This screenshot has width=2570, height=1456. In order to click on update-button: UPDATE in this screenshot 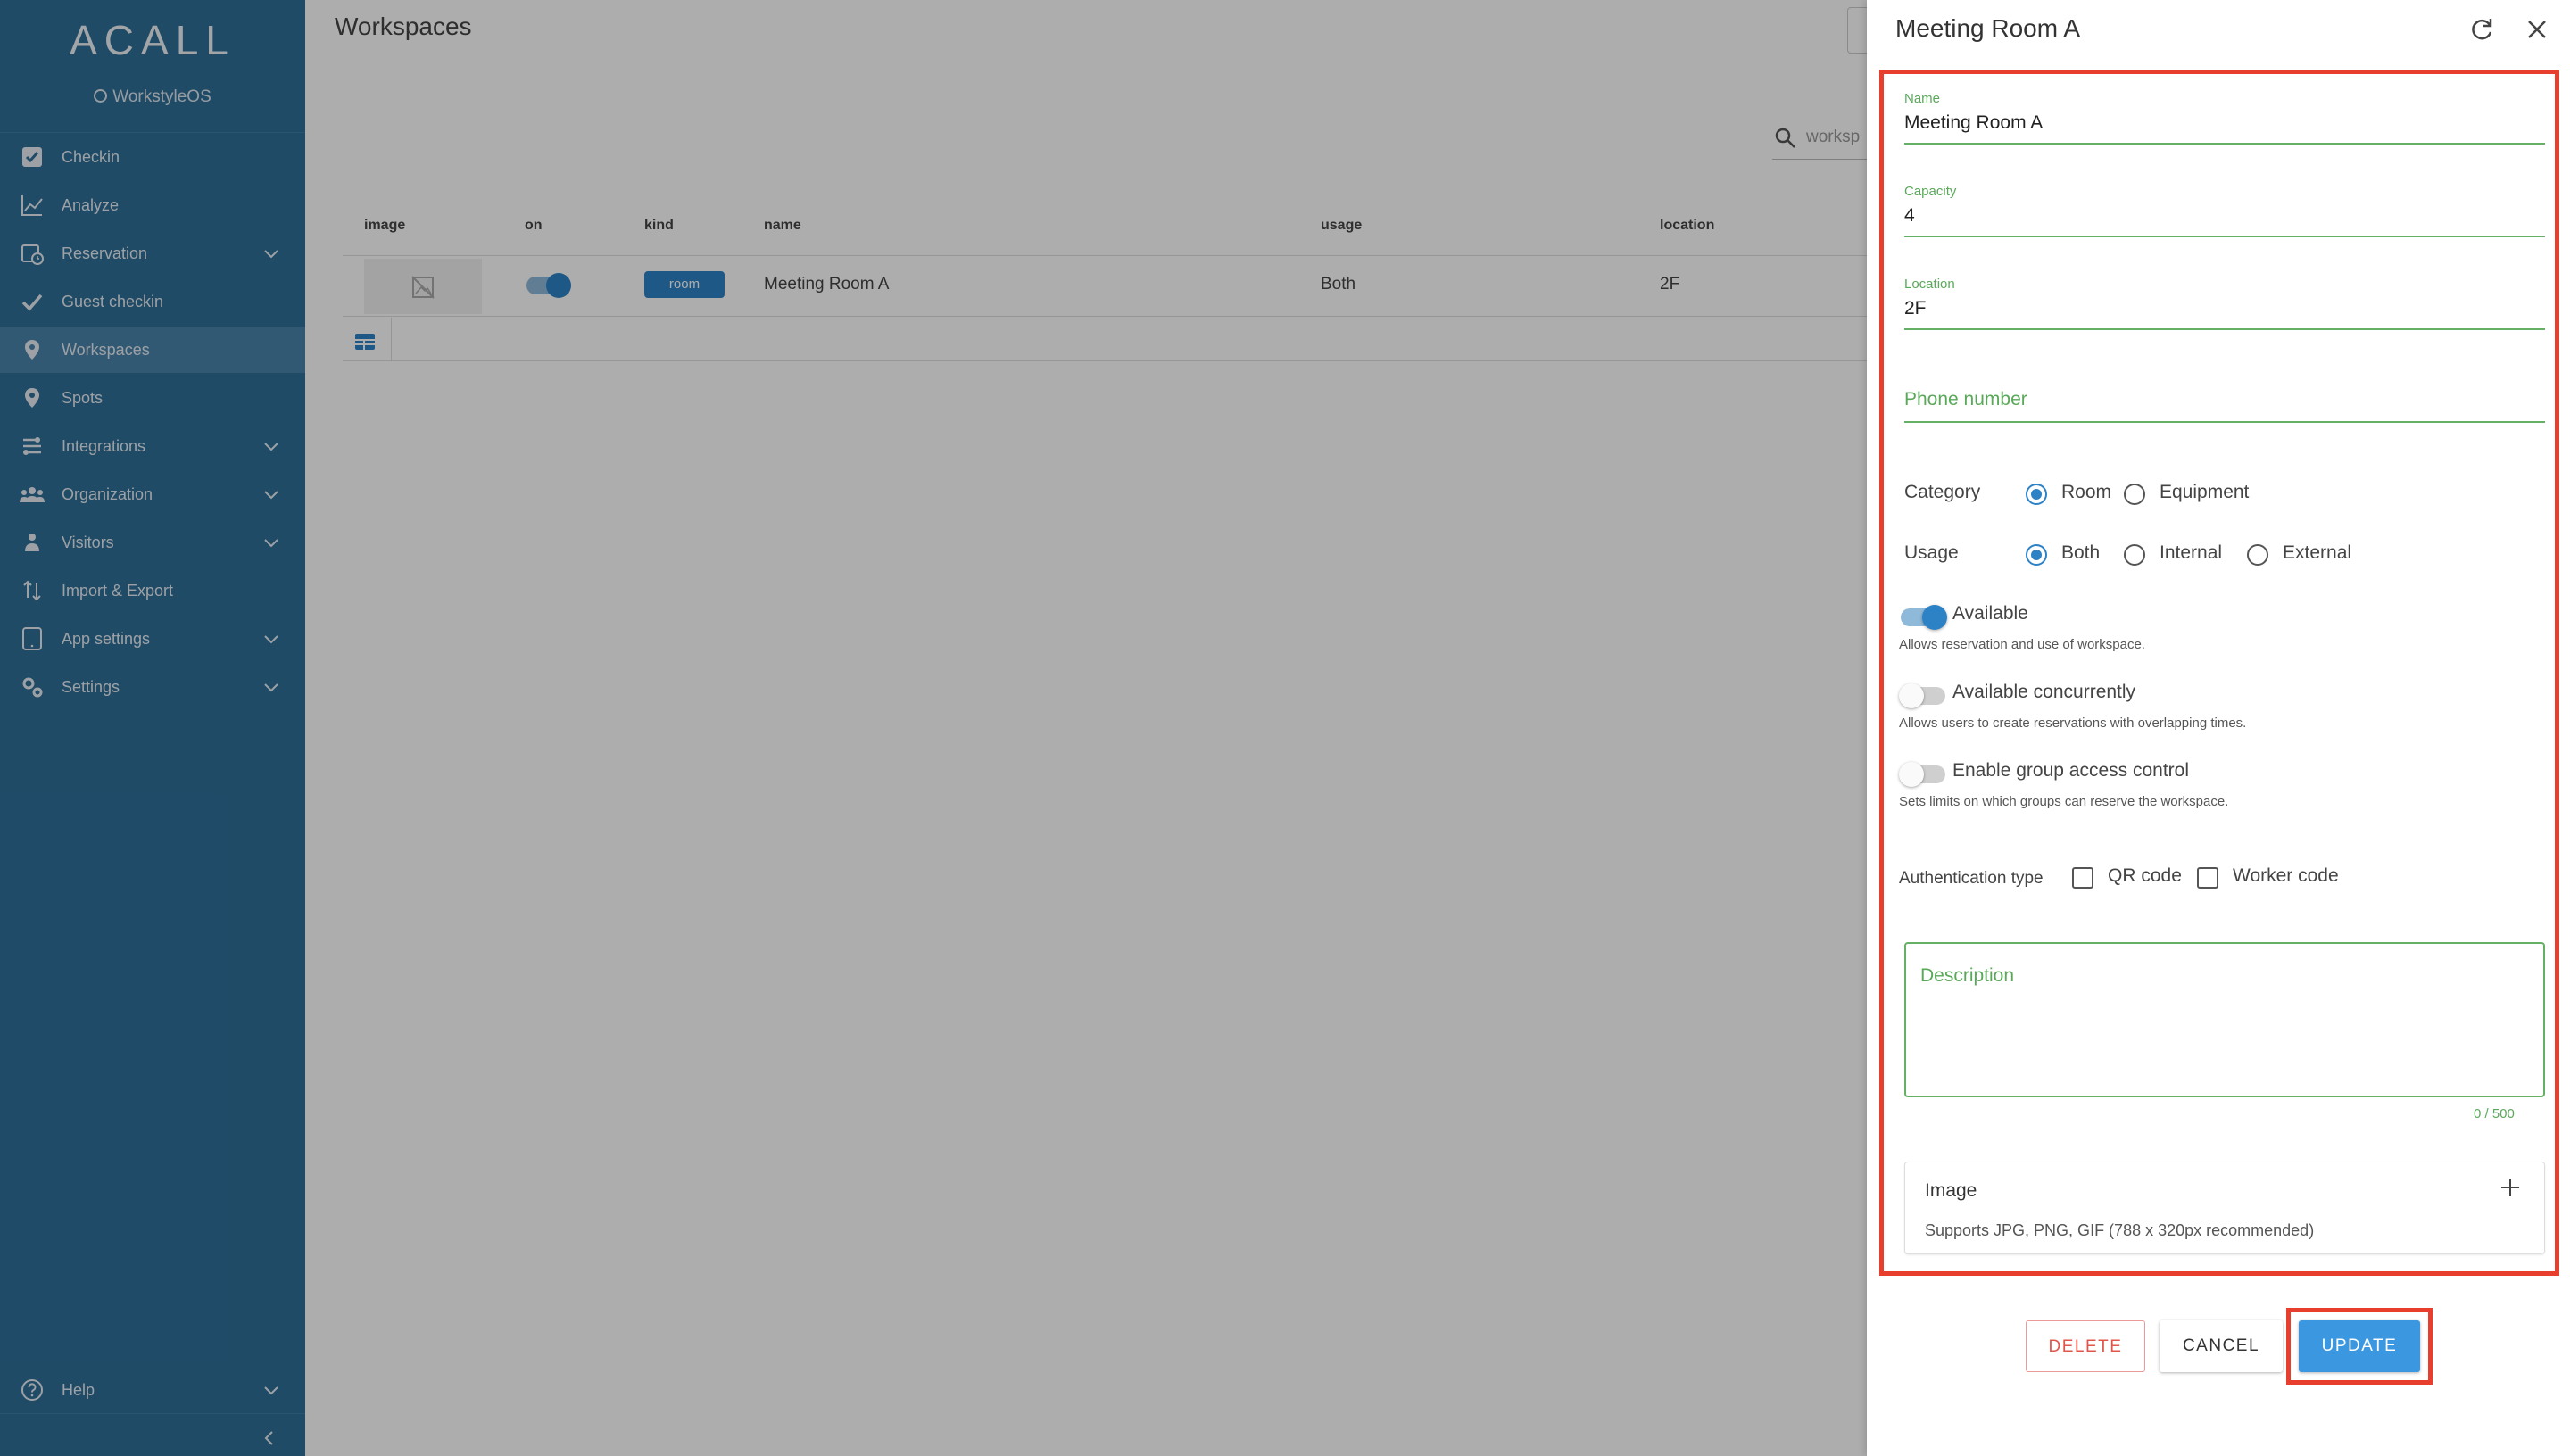, I will do `click(2359, 1346)`.